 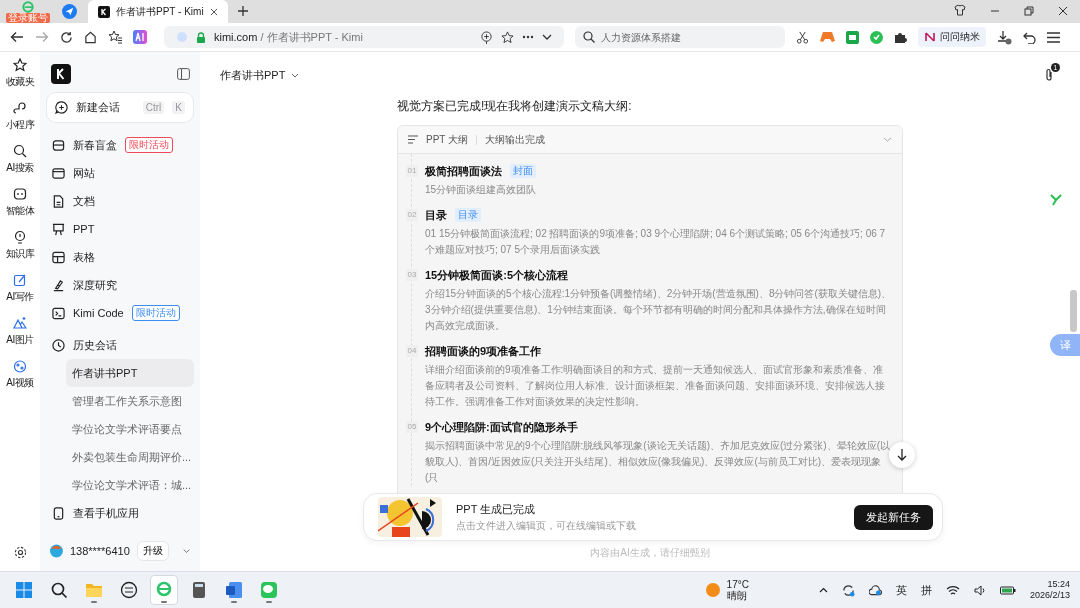 I want to click on undo-icon, so click(x=1029, y=37).